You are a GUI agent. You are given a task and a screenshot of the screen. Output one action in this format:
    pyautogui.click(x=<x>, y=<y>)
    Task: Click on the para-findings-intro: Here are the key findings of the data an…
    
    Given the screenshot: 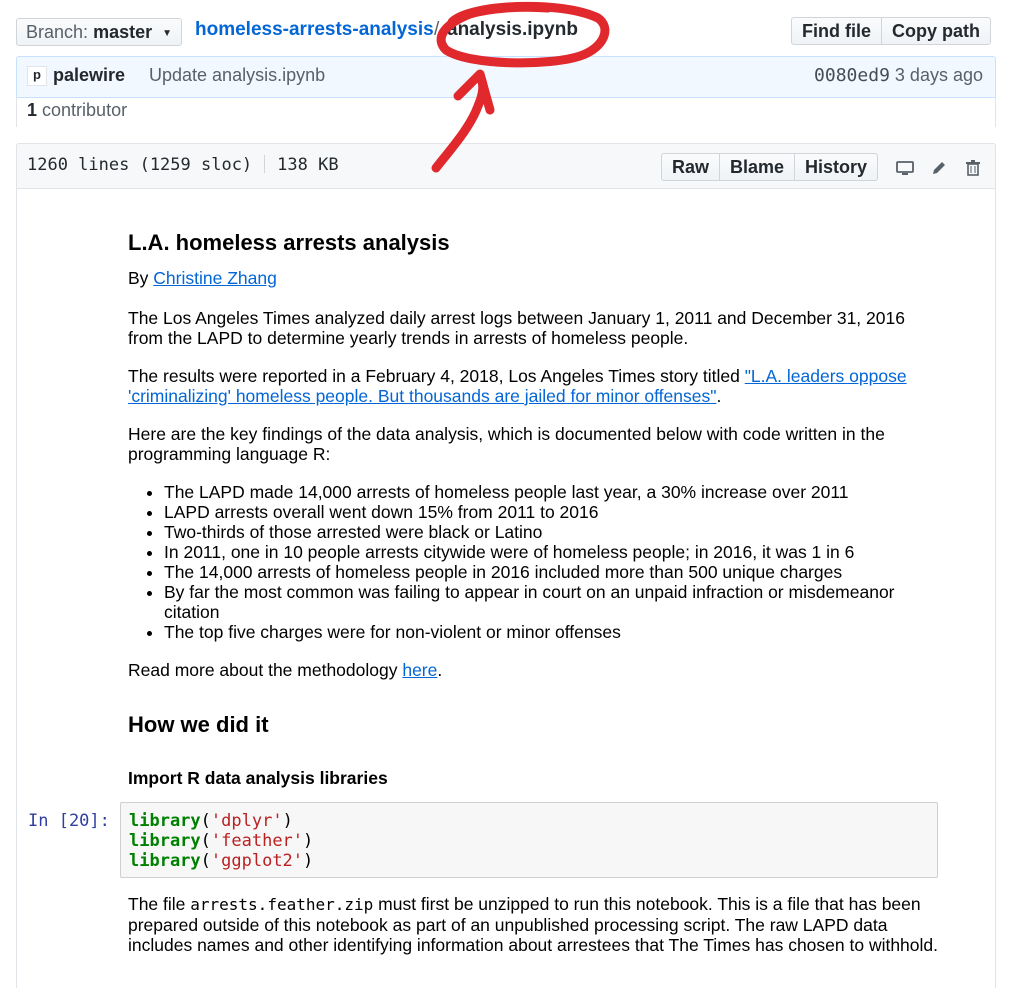 What is the action you would take?
    pyautogui.click(x=506, y=444)
    